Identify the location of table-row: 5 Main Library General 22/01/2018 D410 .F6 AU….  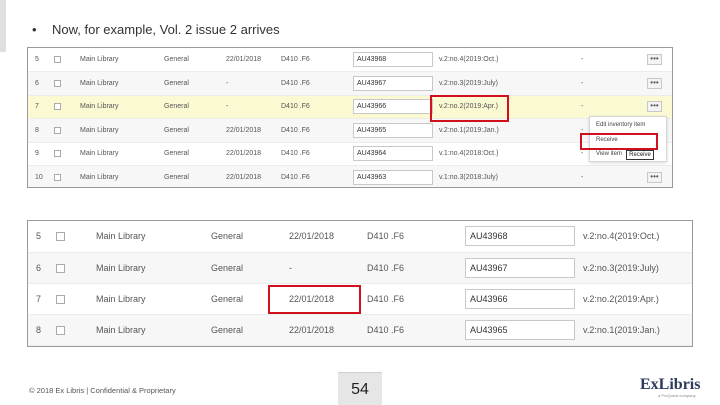
(350, 60).